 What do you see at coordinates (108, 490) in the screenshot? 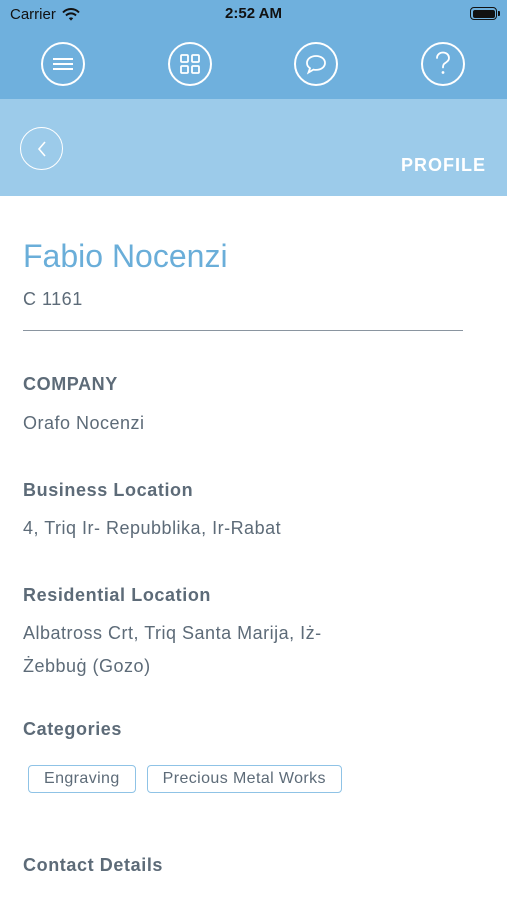
I see `business-location-label: Business Location` at bounding box center [108, 490].